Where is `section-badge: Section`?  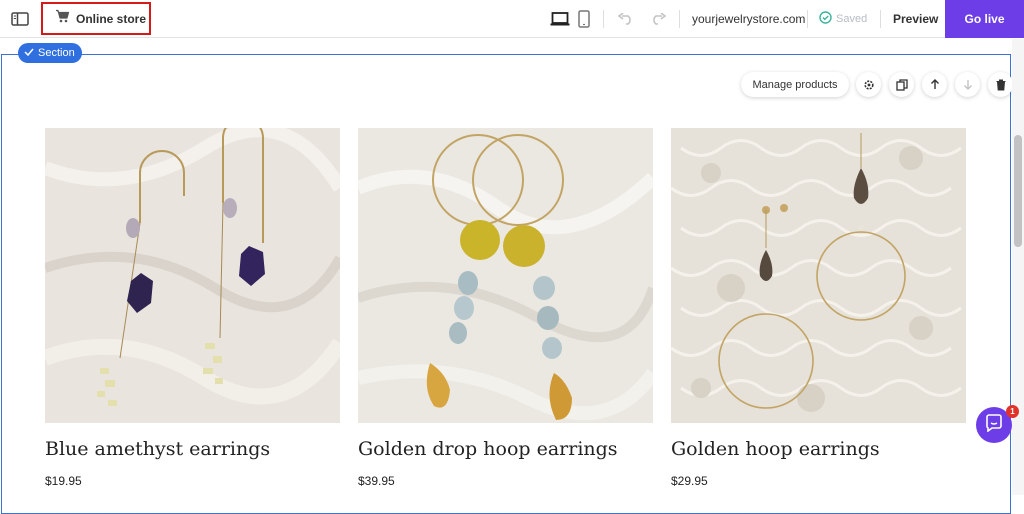
section-badge: Section is located at coordinates (50, 53).